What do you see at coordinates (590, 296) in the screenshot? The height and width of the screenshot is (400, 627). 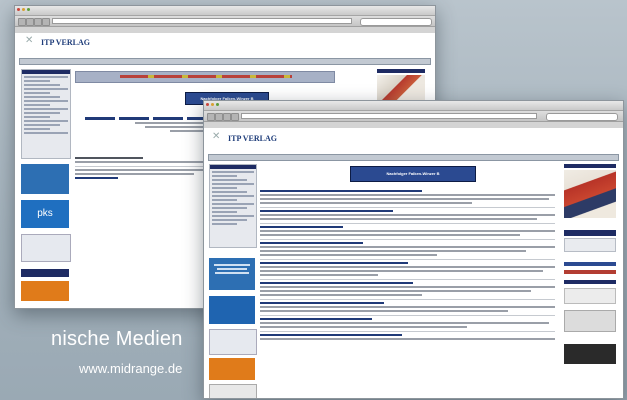 I see `right-ad` at bounding box center [590, 296].